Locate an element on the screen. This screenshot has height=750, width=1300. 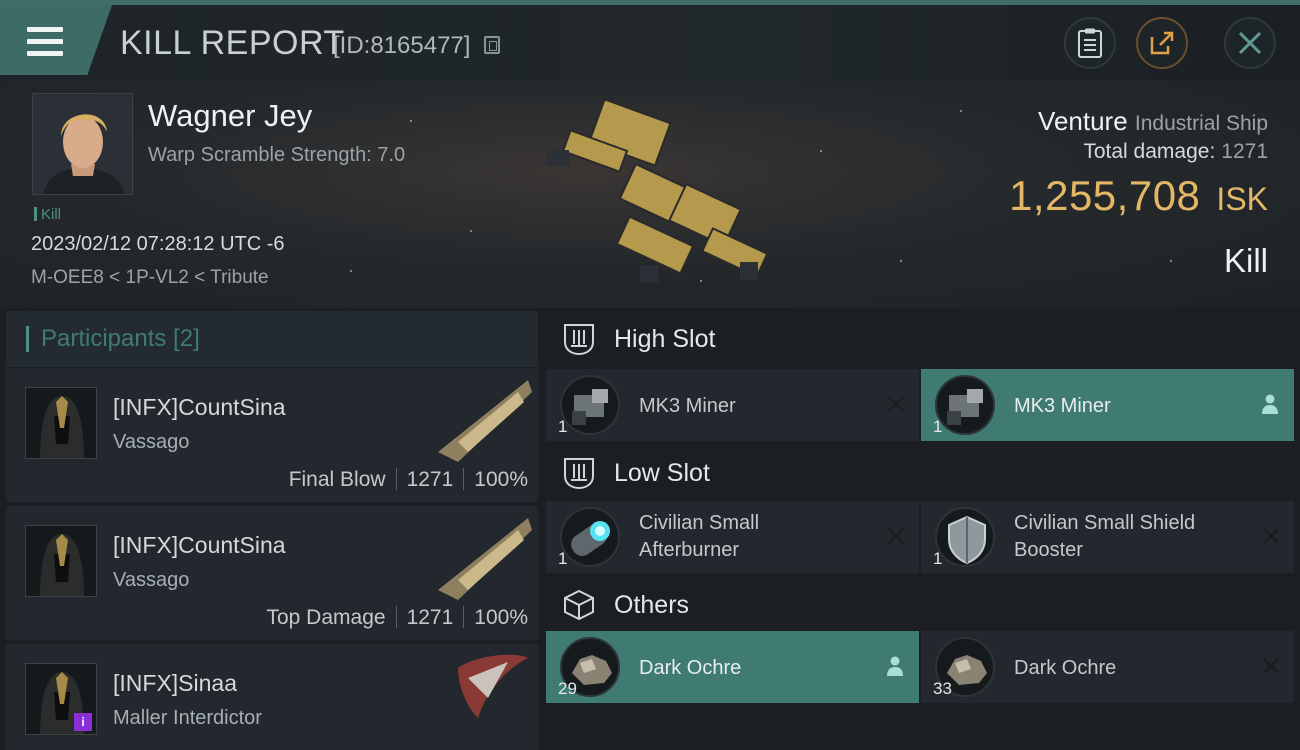
participant-name: [INFX]Sinaa is located at coordinates (175, 683).